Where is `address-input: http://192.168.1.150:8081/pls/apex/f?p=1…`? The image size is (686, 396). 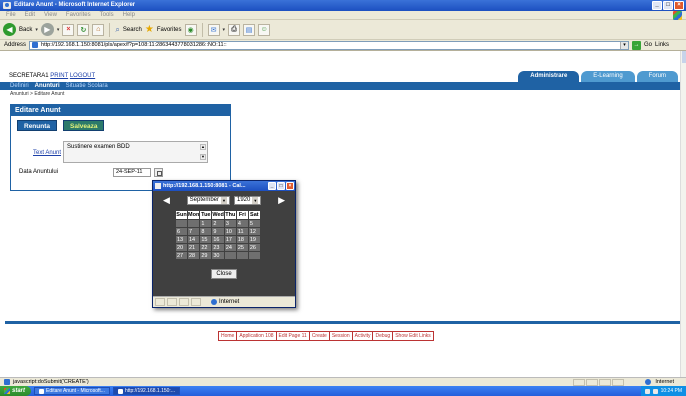 address-input: http://192.168.1.150:8081/pls/apex/f?p=1… is located at coordinates (329, 45).